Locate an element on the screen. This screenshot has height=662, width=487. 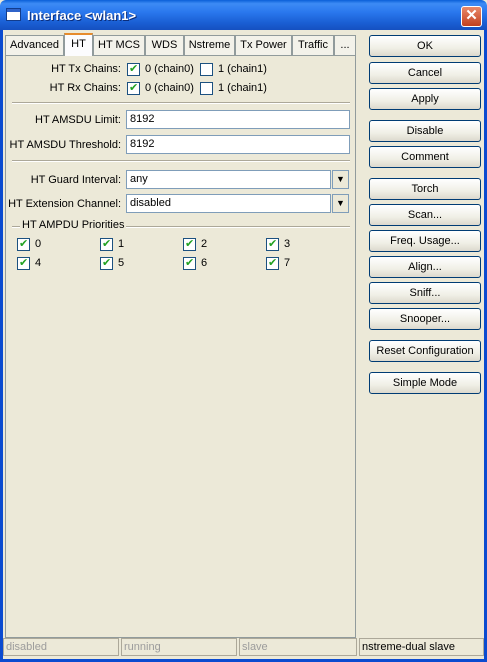
ampdu-priority-4-label: 4 is located at coordinates (38, 263).